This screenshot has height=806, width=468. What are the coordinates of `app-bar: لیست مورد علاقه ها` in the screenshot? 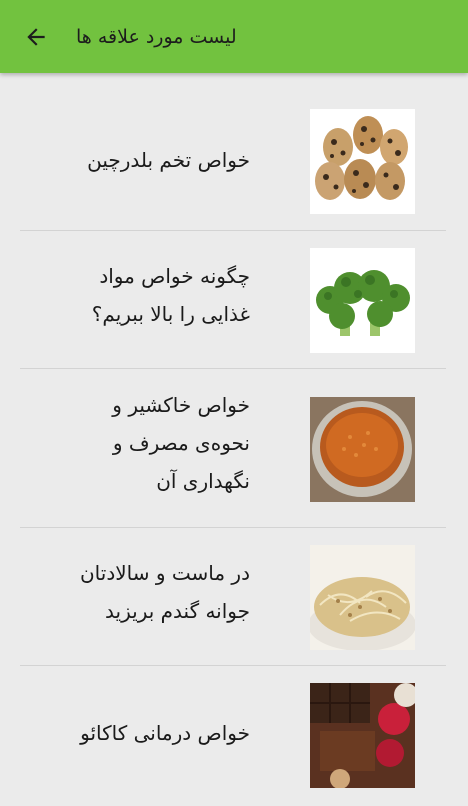 It's located at (234, 36).